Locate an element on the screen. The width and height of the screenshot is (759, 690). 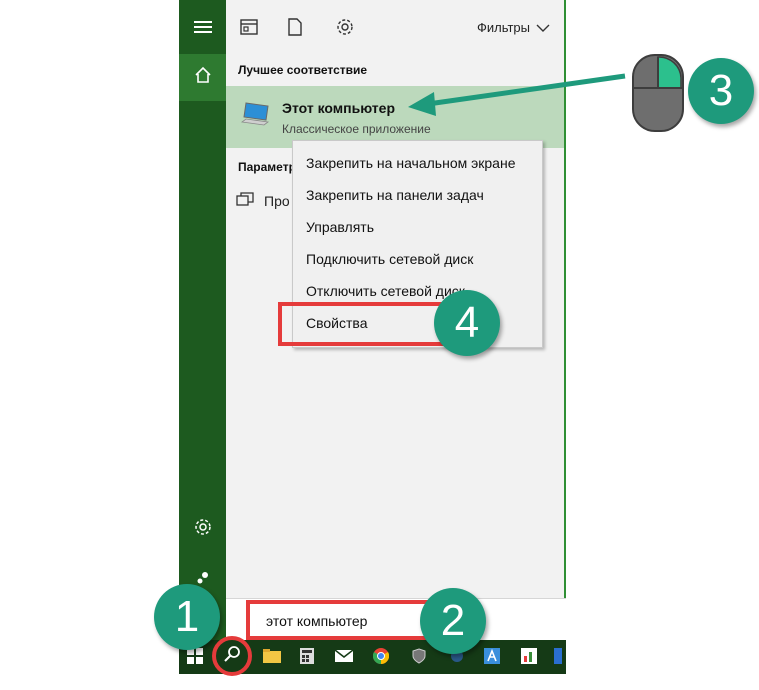
pointer-arrow is located at coordinates (517, 94).